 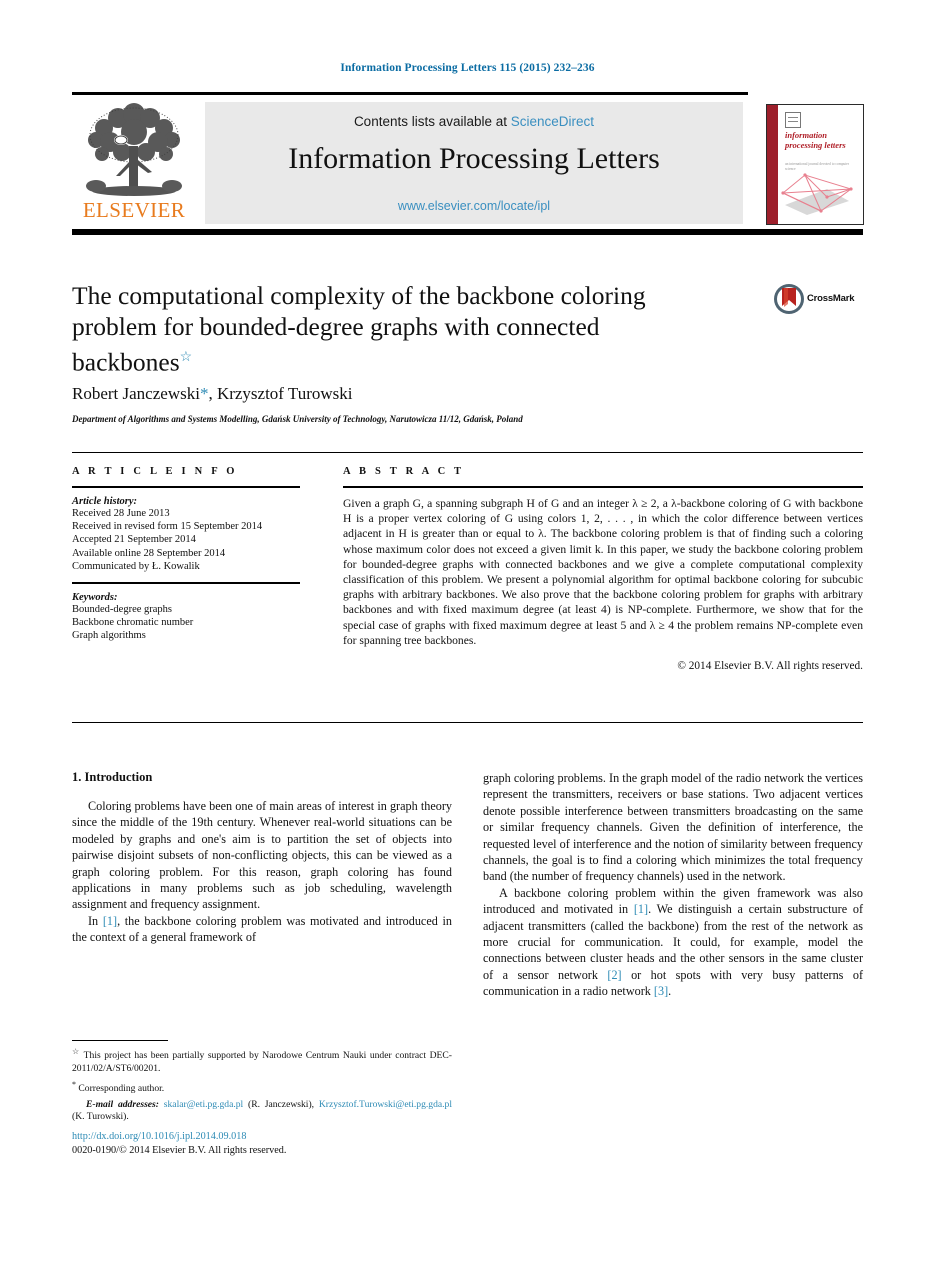 I want to click on contents-prefix: Contents lists available at, so click(x=432, y=121).